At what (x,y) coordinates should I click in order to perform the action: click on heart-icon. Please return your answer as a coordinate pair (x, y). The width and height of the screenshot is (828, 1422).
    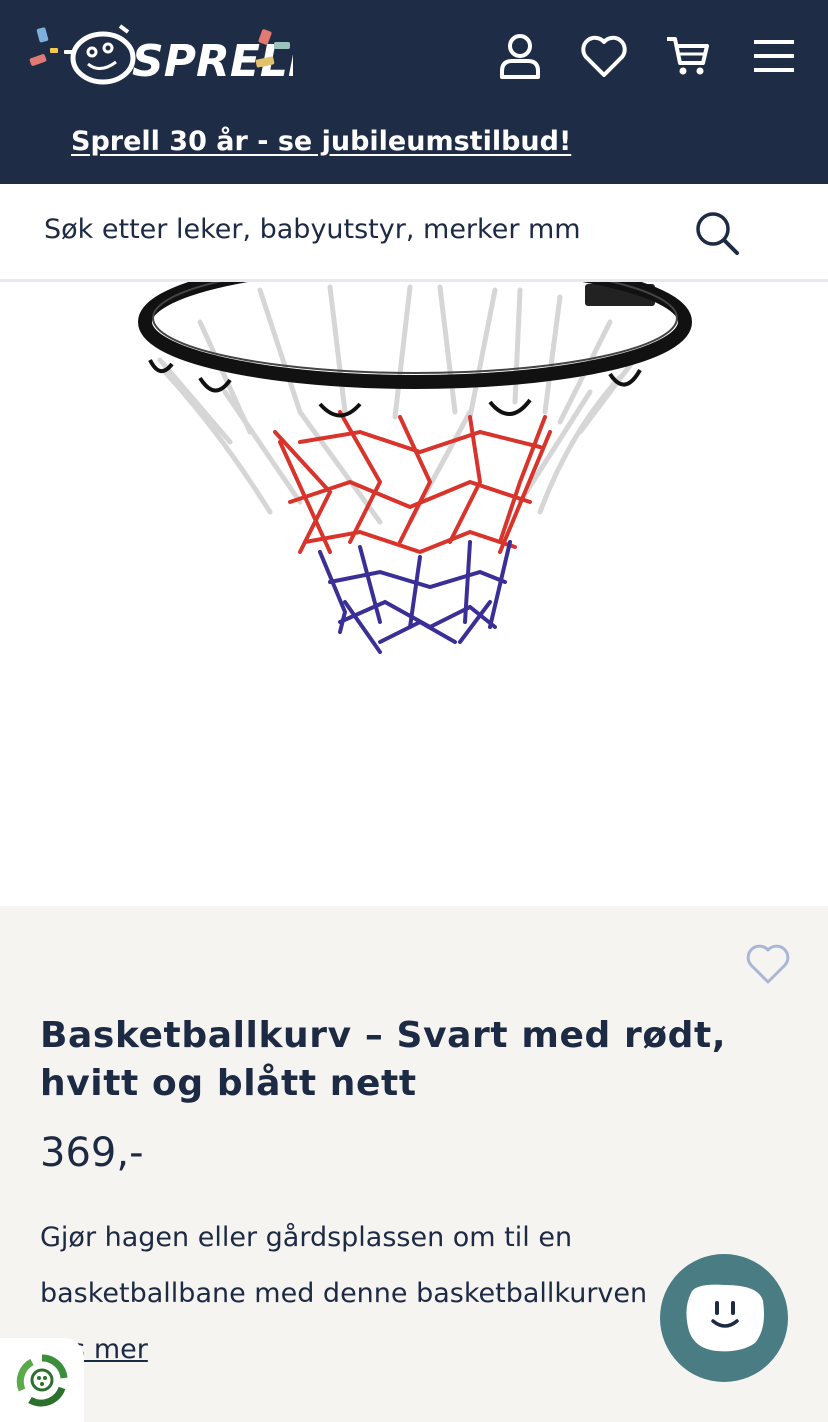
    Looking at the image, I should click on (604, 56).